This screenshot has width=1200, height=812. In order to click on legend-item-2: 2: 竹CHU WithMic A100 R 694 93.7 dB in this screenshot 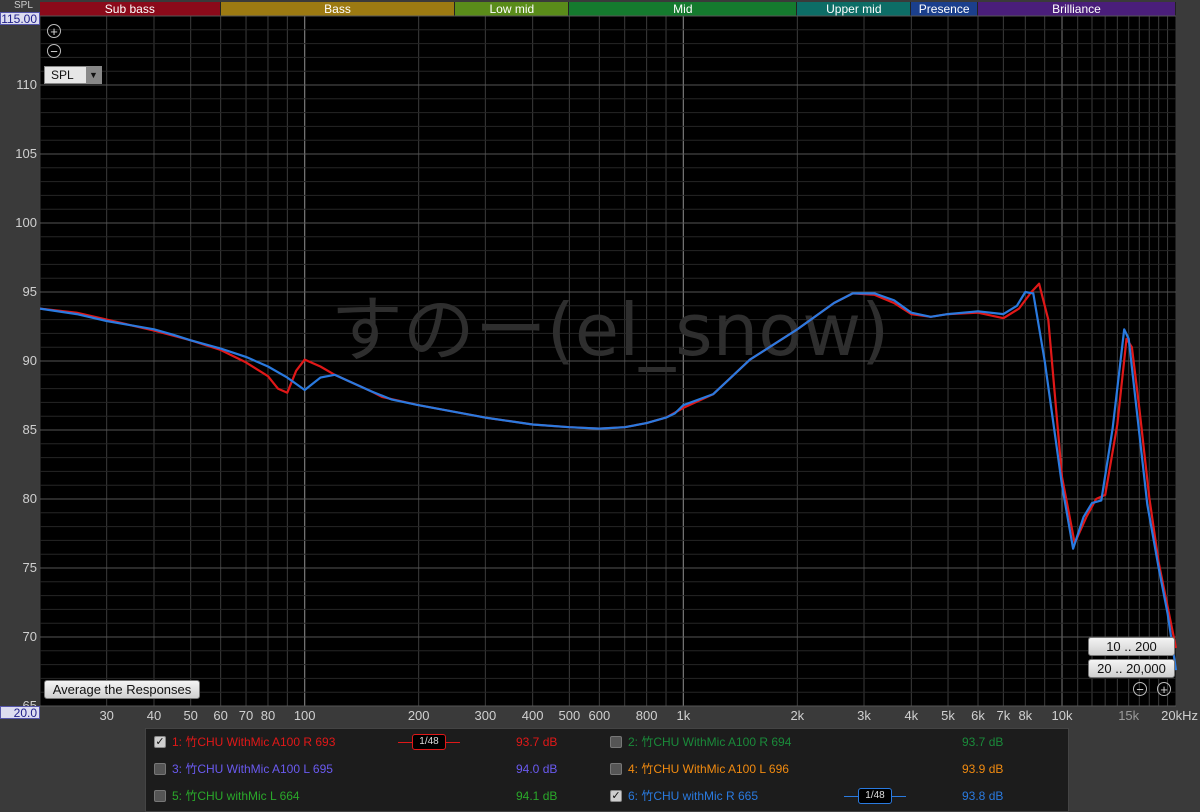, I will do `click(835, 742)`.